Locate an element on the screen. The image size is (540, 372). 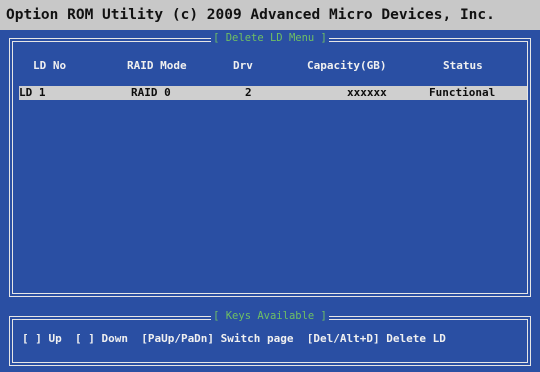
delete-ld-menu-title: [ Delete LD Menu ] is located at coordinates (270, 38).